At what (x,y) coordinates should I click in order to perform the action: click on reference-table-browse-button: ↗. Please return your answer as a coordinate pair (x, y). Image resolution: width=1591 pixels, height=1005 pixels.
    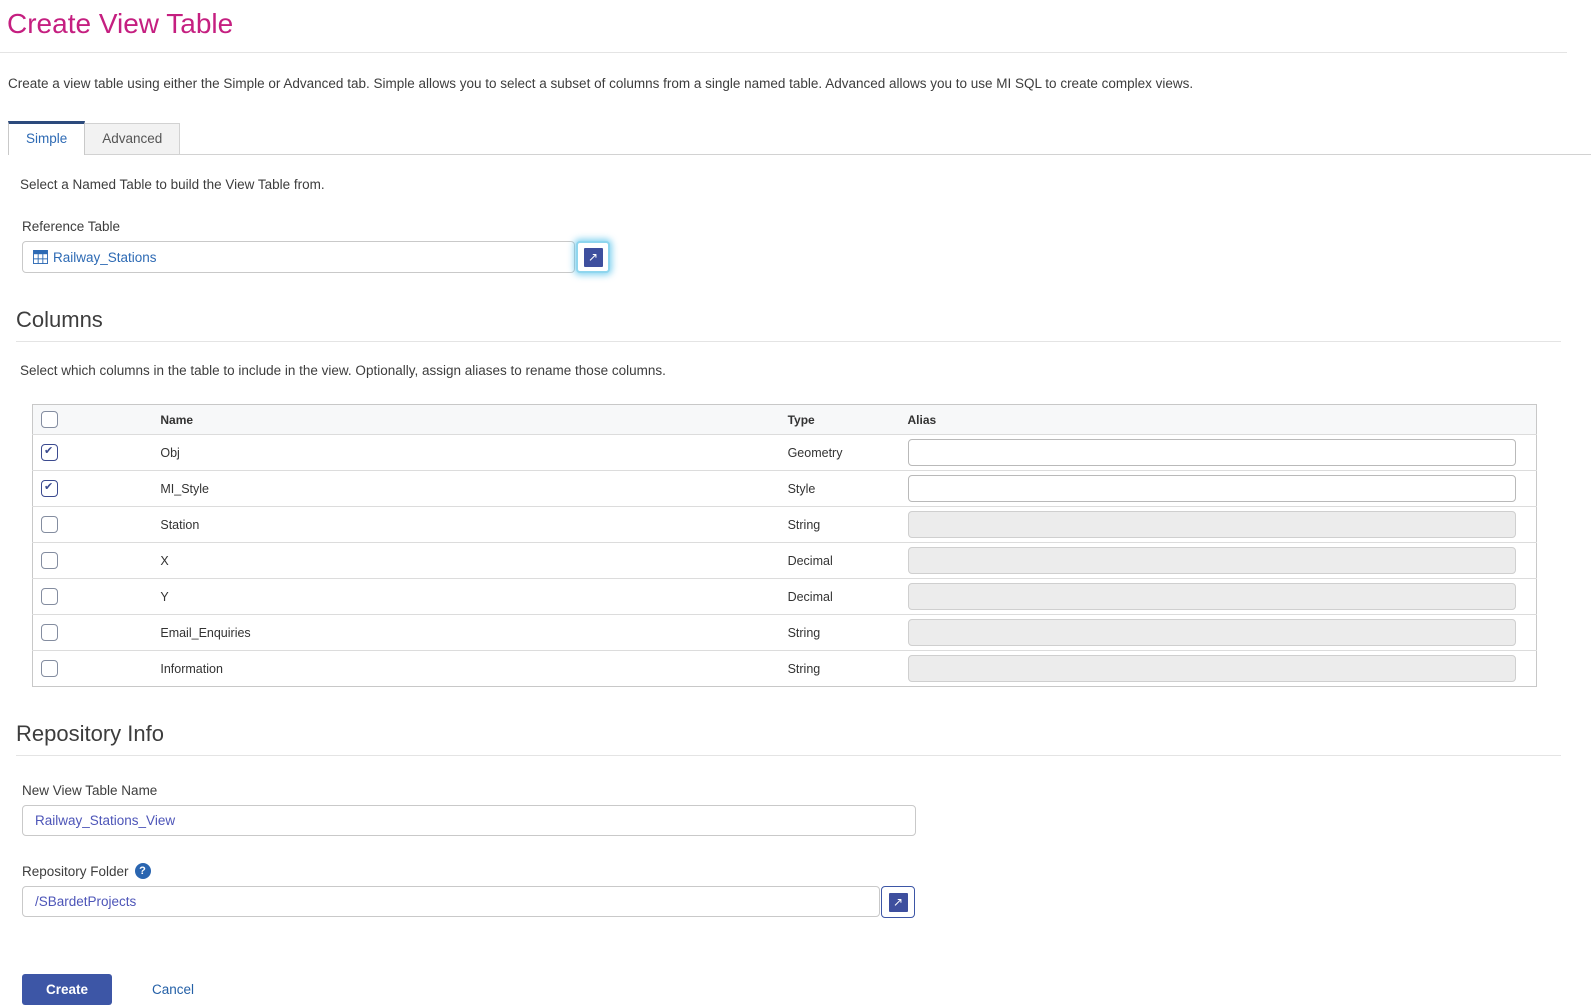
    Looking at the image, I should click on (593, 257).